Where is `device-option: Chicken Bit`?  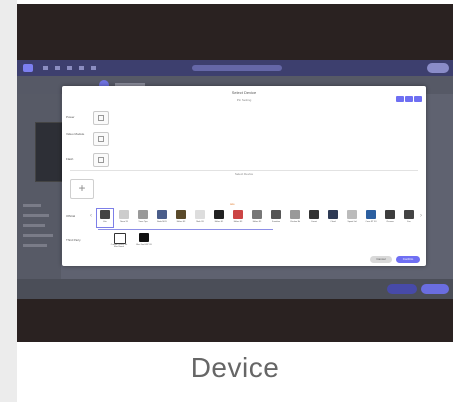
device-option: Chicken Bit is located at coordinates (295, 218).